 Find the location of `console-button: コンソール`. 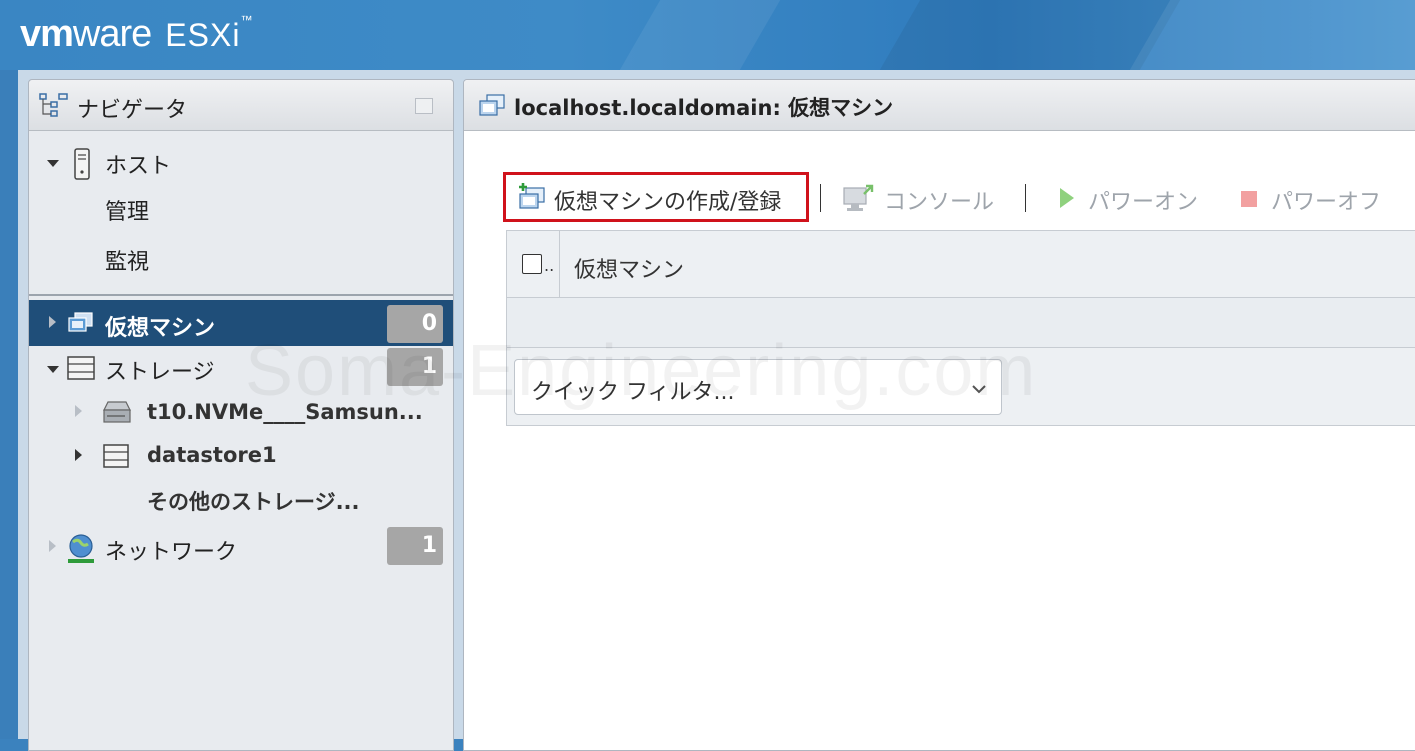

console-button: コンソール is located at coordinates (939, 200).